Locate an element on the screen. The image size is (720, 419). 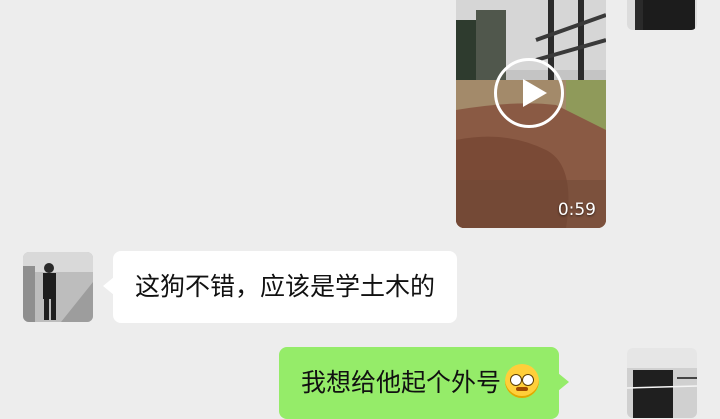
outgoing-message-text: 我想给他起个外号 is located at coordinates (401, 382).